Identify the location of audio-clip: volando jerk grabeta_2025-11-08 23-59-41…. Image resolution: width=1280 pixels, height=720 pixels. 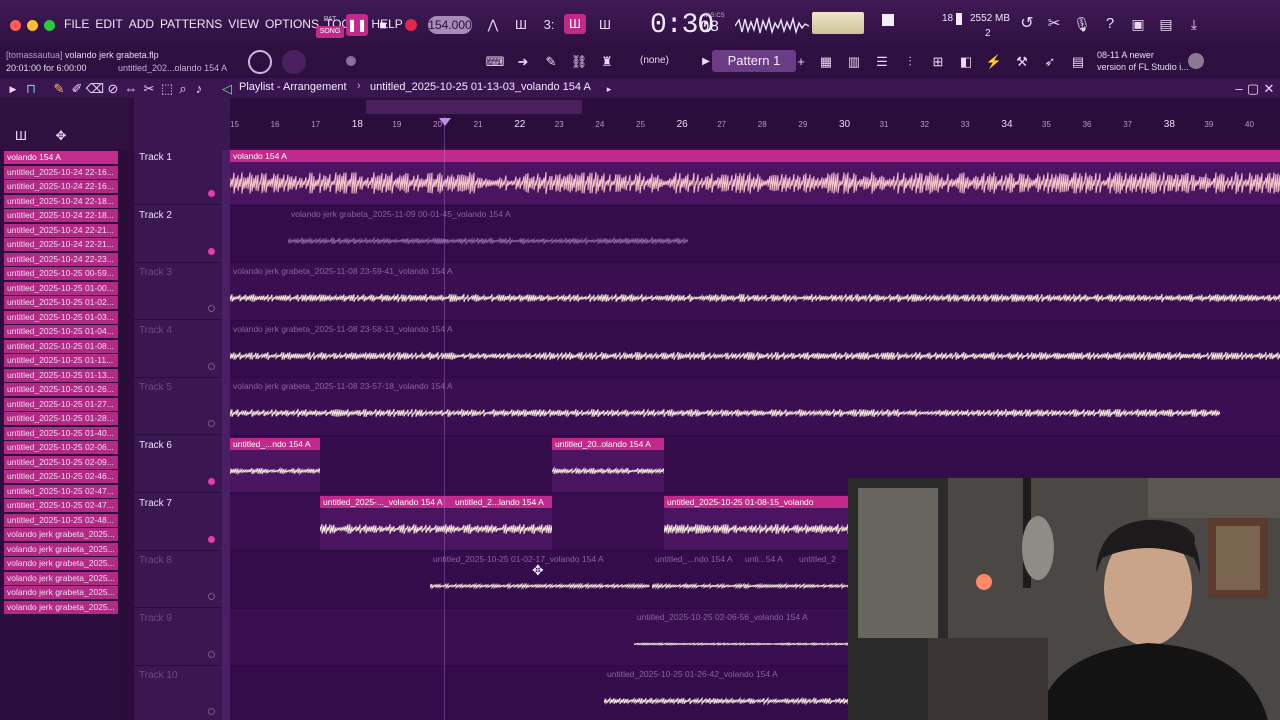
(755, 292).